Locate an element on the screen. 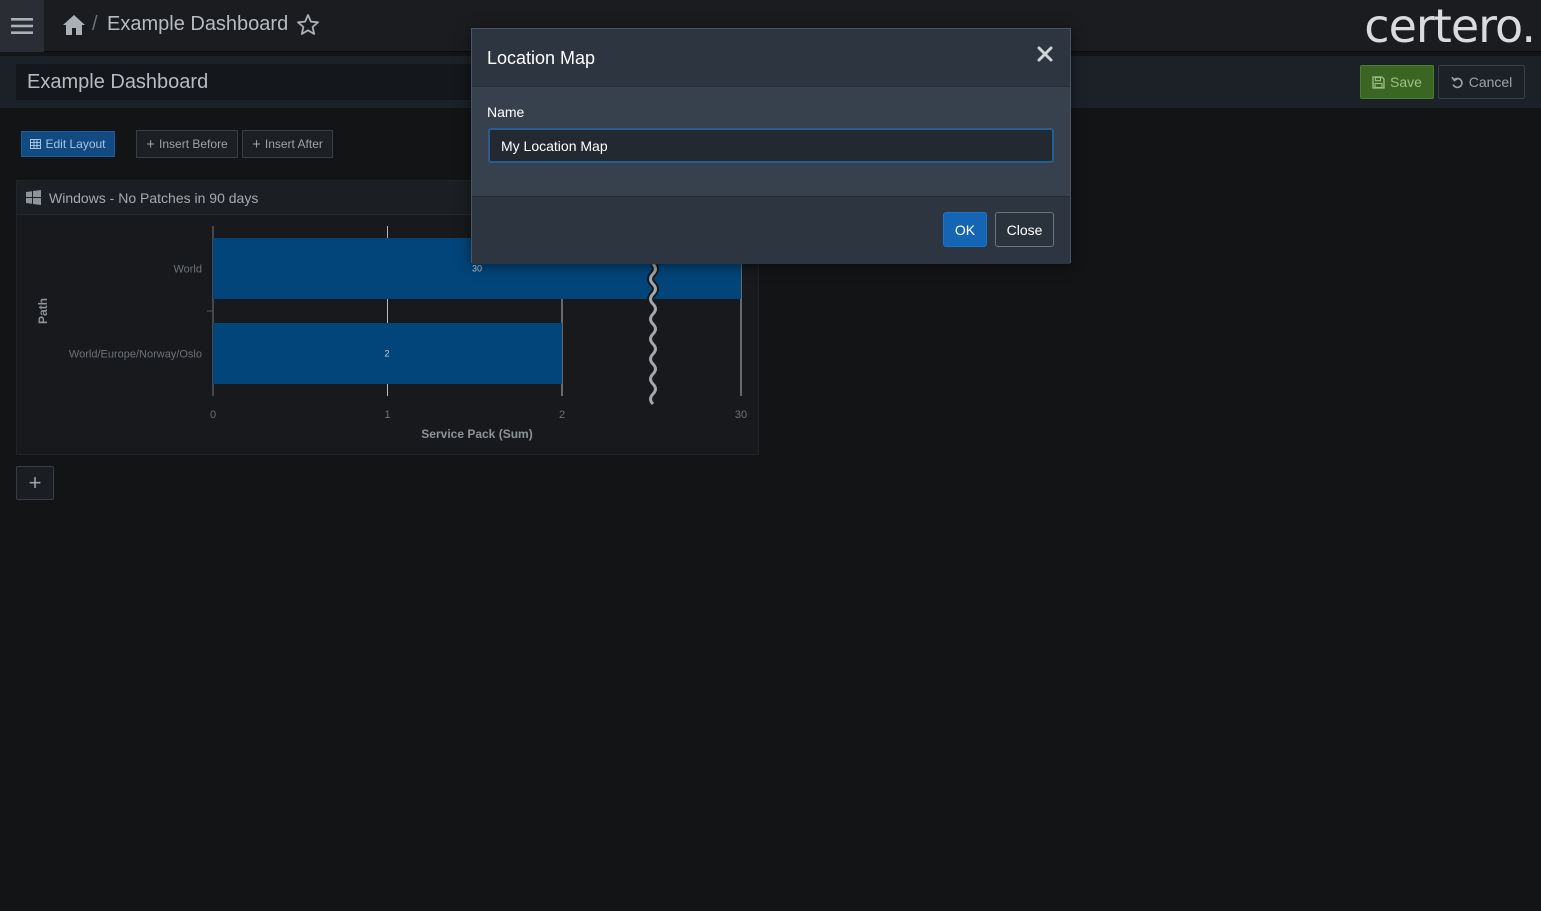  insert-before-label: Insert Before is located at coordinates (193, 144).